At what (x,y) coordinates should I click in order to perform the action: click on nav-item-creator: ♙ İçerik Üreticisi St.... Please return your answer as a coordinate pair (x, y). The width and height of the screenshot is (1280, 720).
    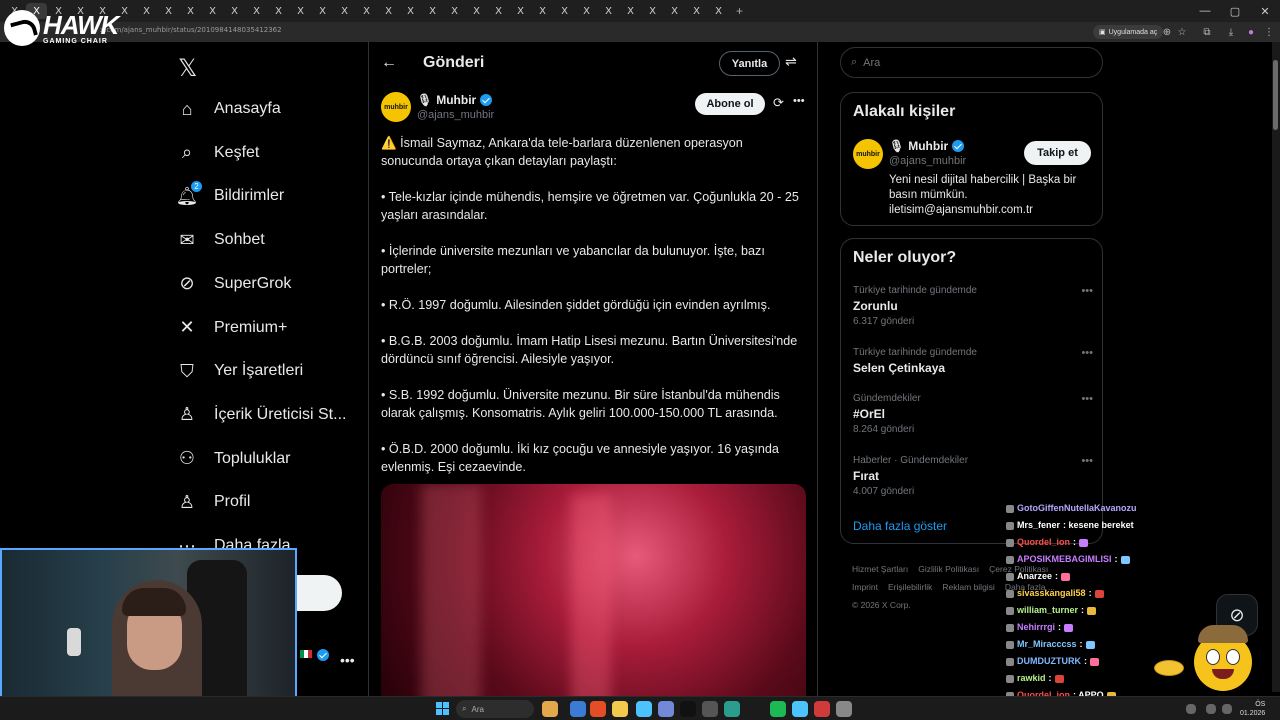
    Looking at the image, I should click on (261, 415).